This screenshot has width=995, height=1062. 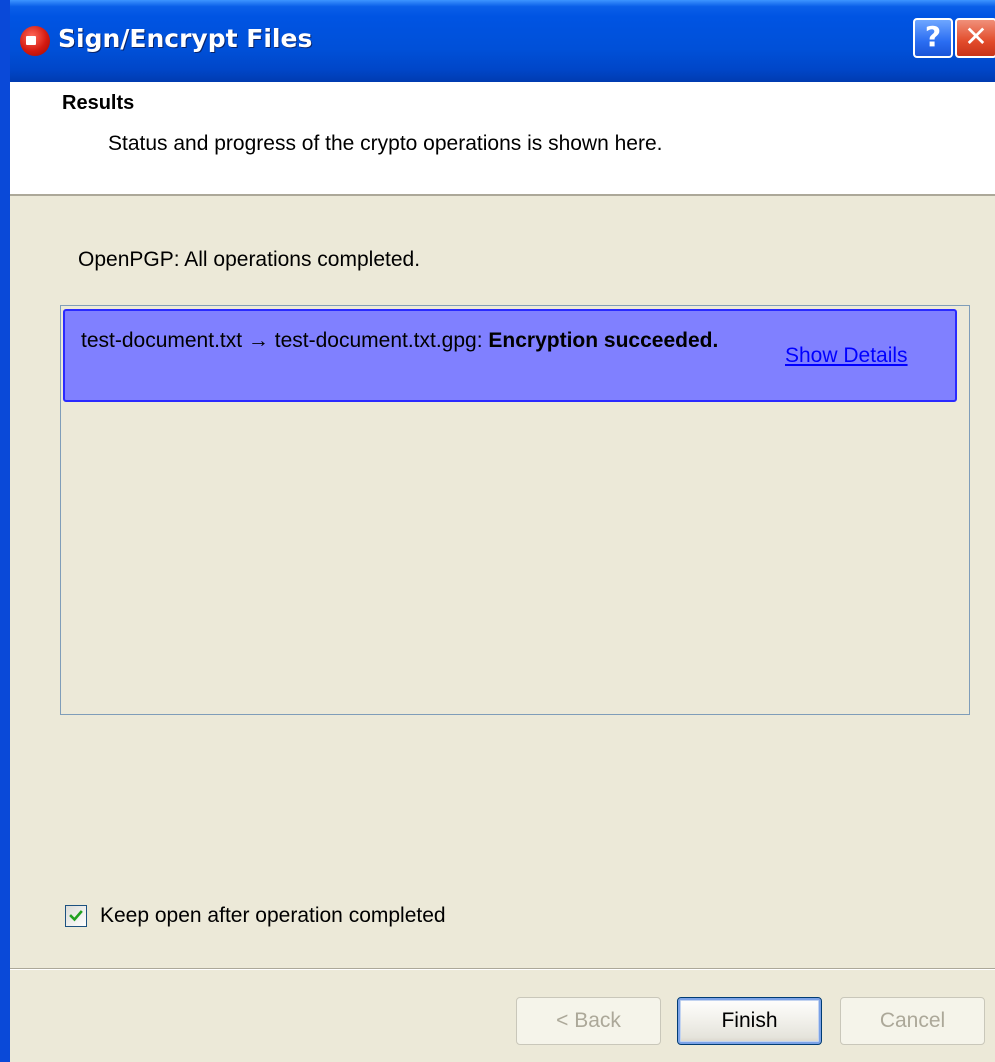 What do you see at coordinates (162, 340) in the screenshot?
I see `result-source-file: test-document.txt` at bounding box center [162, 340].